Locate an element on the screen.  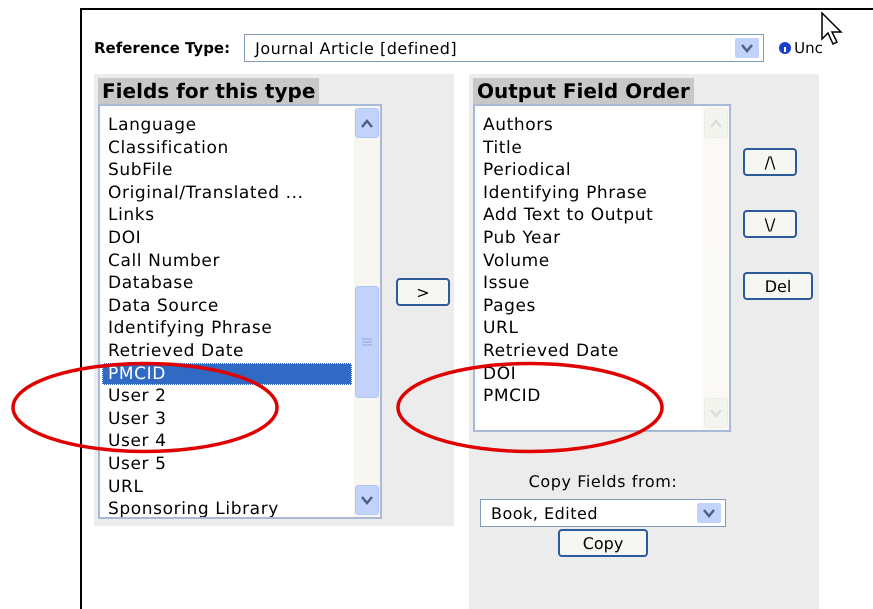
cursor-icon is located at coordinates (833, 29).